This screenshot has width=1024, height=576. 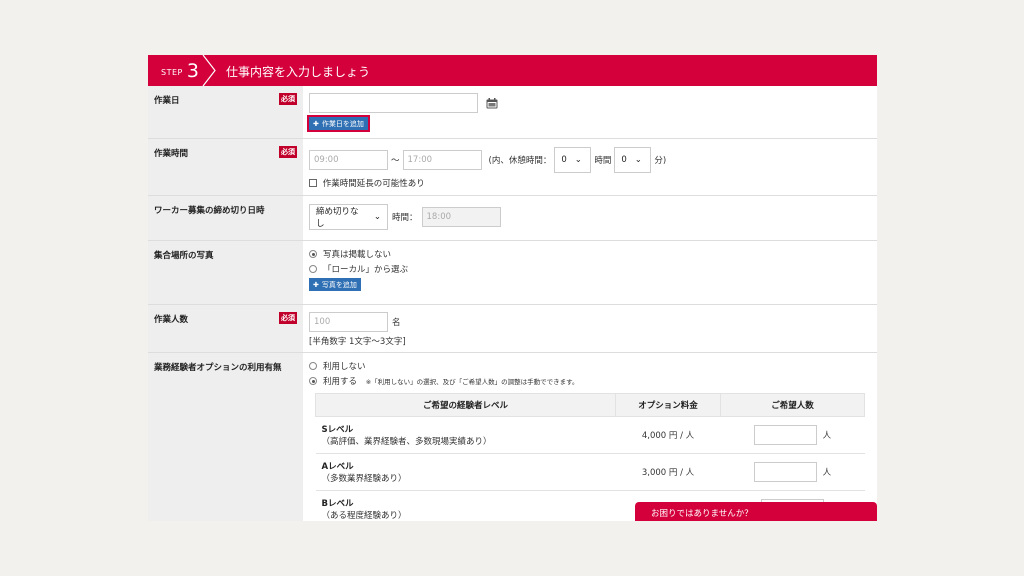 What do you see at coordinates (209, 211) in the screenshot?
I see `deadline-label: ワーカー募集の締め切り日時` at bounding box center [209, 211].